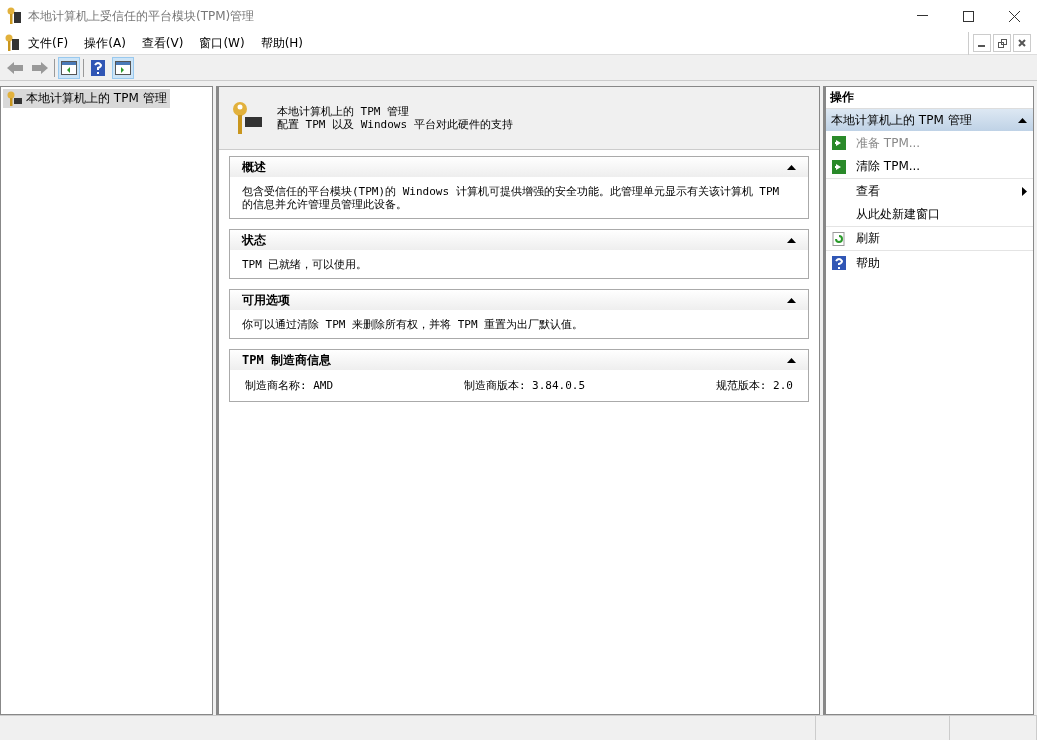 The image size is (1037, 740). What do you see at coordinates (519, 167) in the screenshot?
I see `section-header: 概述` at bounding box center [519, 167].